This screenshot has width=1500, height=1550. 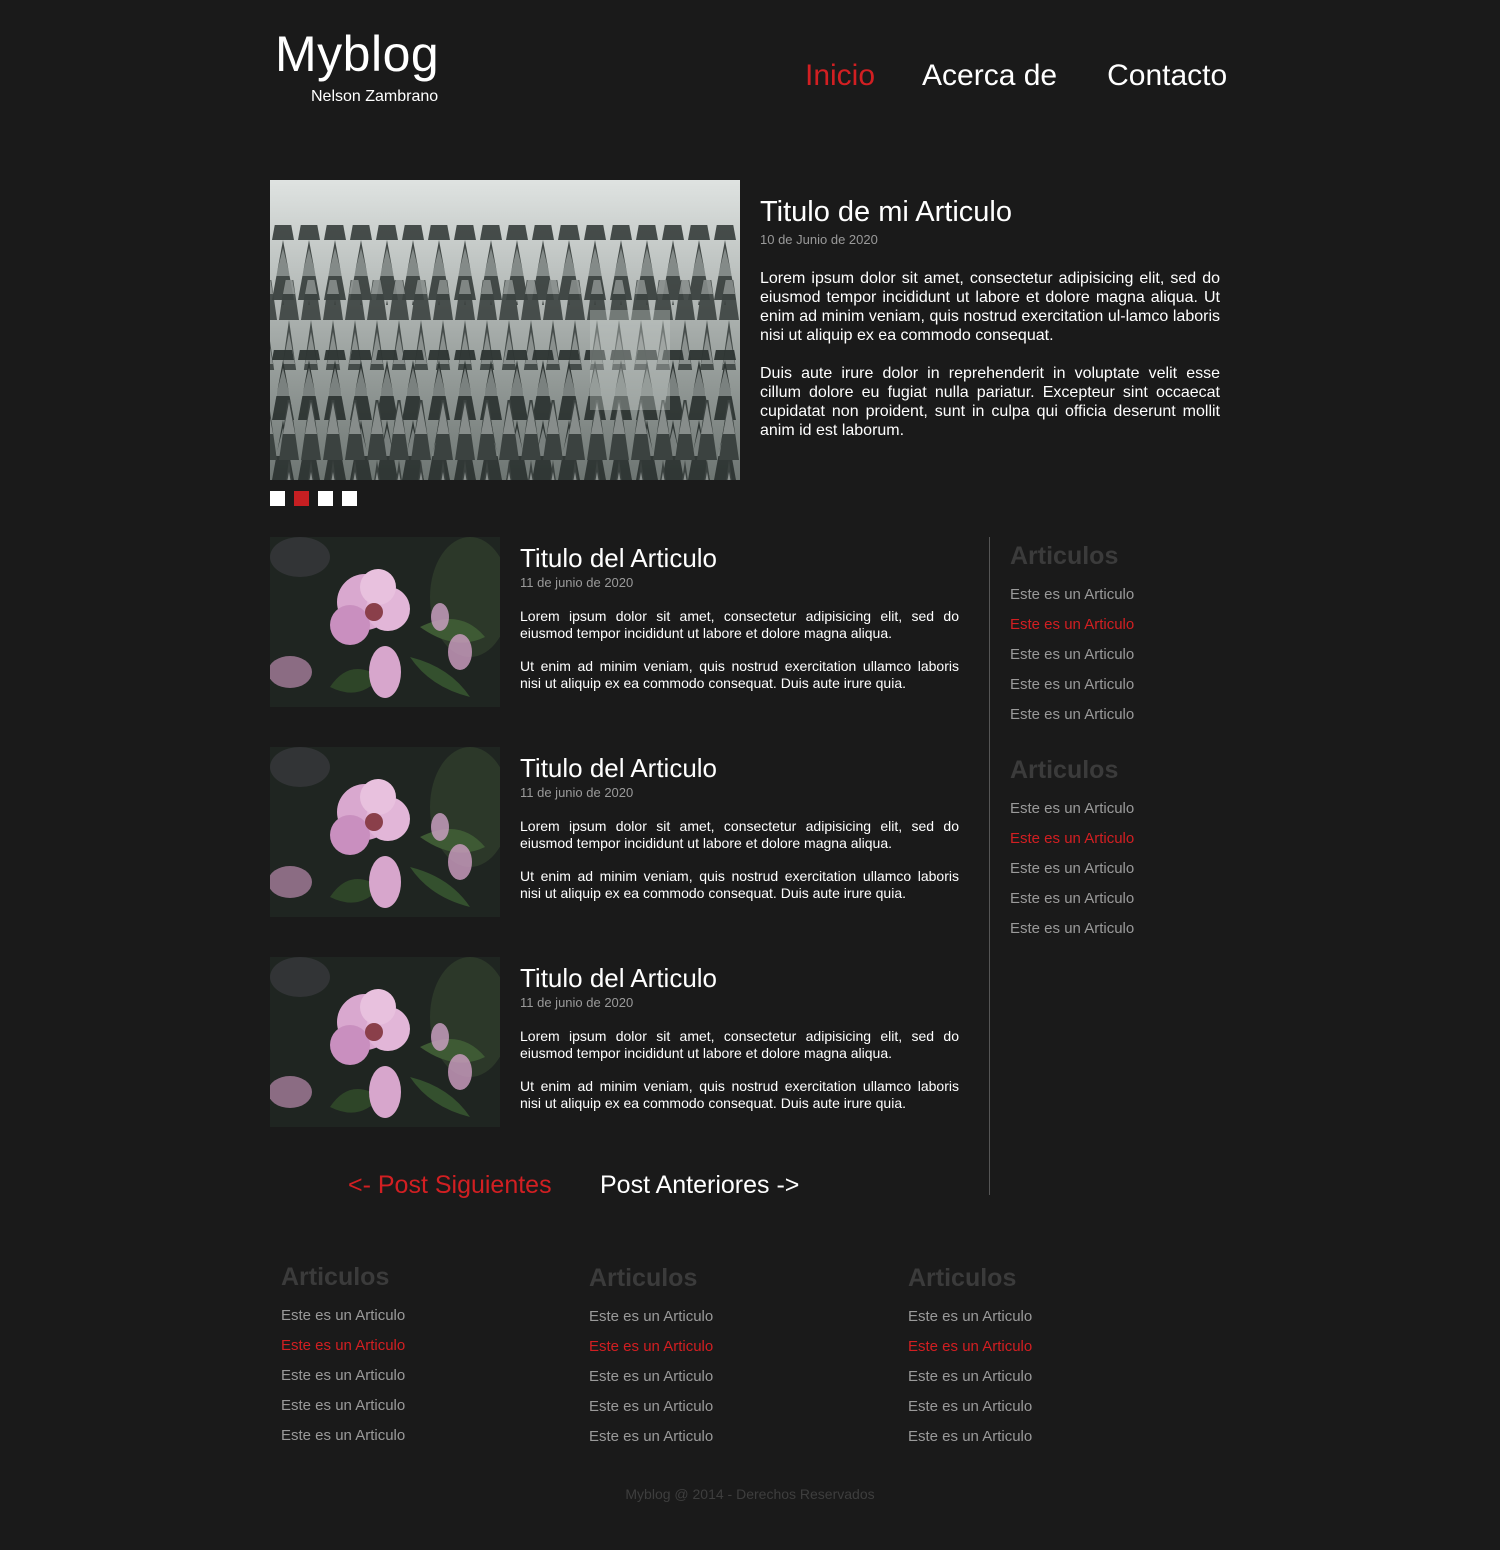 I want to click on featured-date: 10 de Junio de 2020, so click(x=819, y=239).